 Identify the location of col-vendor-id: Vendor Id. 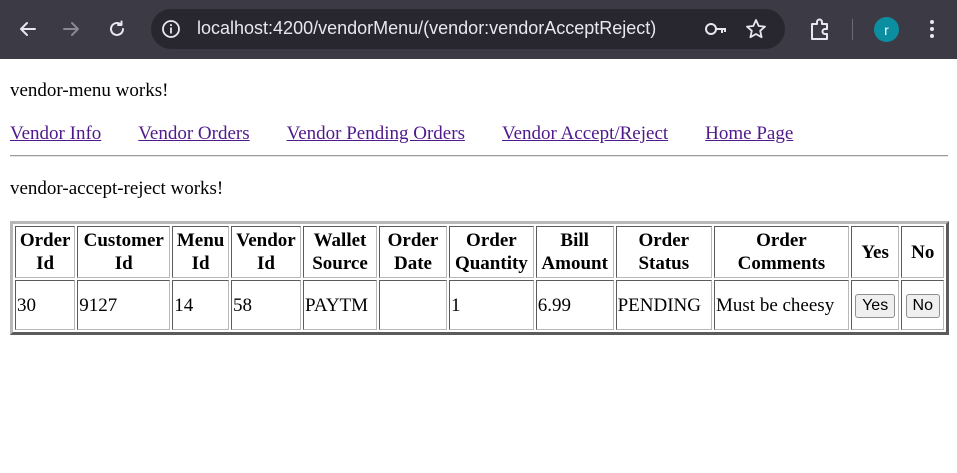
(266, 252).